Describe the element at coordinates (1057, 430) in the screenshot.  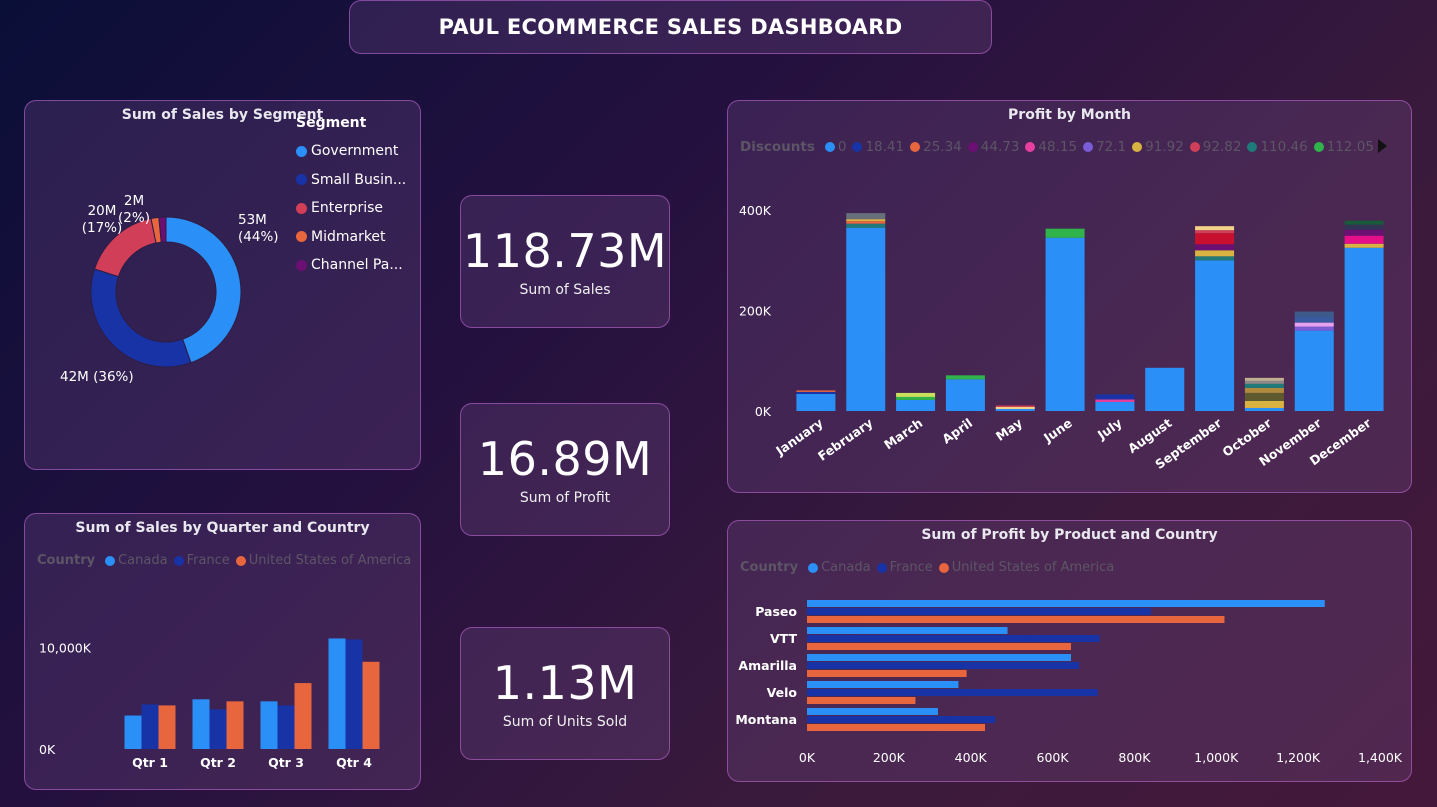
I see `x-tick-label: June` at that location.